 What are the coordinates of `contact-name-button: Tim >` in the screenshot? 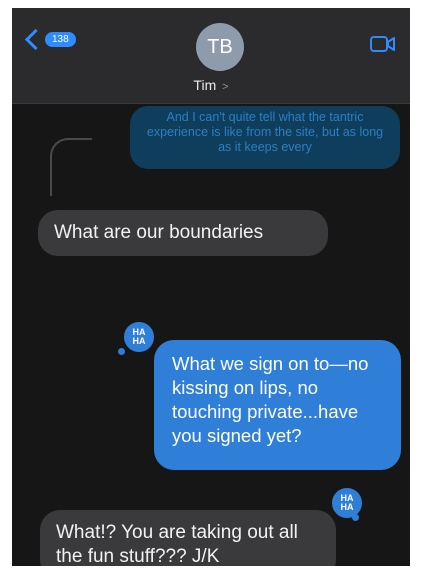 It's located at (211, 85).